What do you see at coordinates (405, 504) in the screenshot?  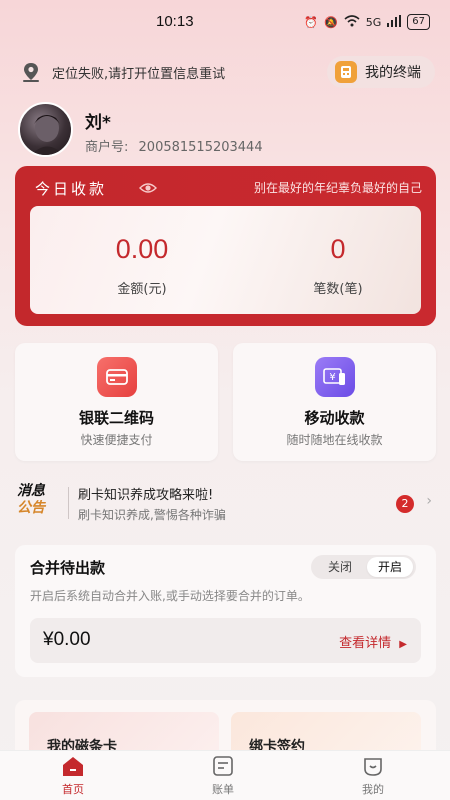 I see `unread-badge: 2` at bounding box center [405, 504].